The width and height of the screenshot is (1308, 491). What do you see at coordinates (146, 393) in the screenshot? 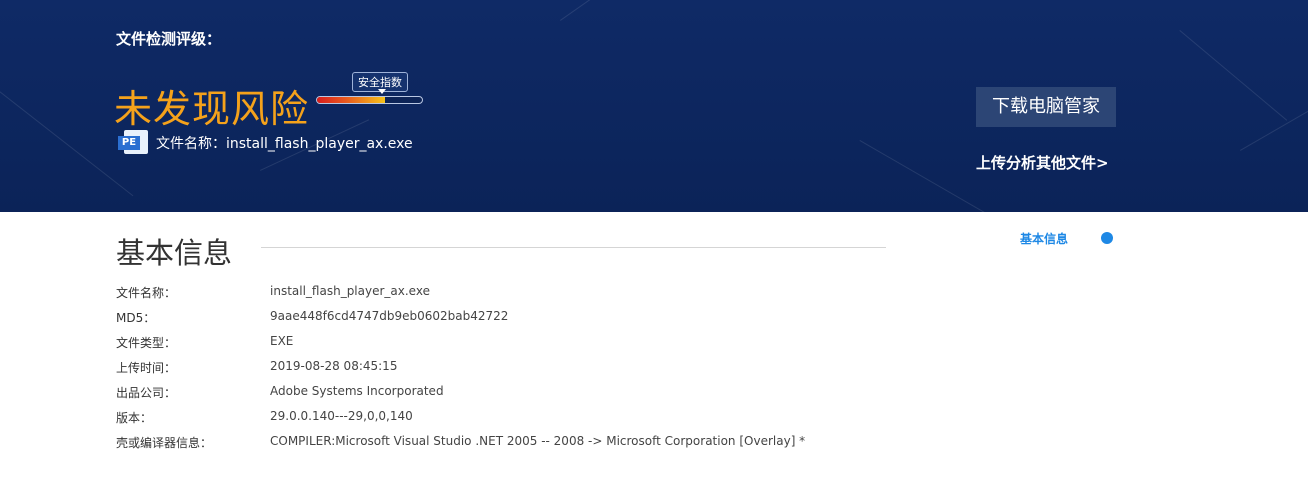
I see `info-label: 出品公司：` at bounding box center [146, 393].